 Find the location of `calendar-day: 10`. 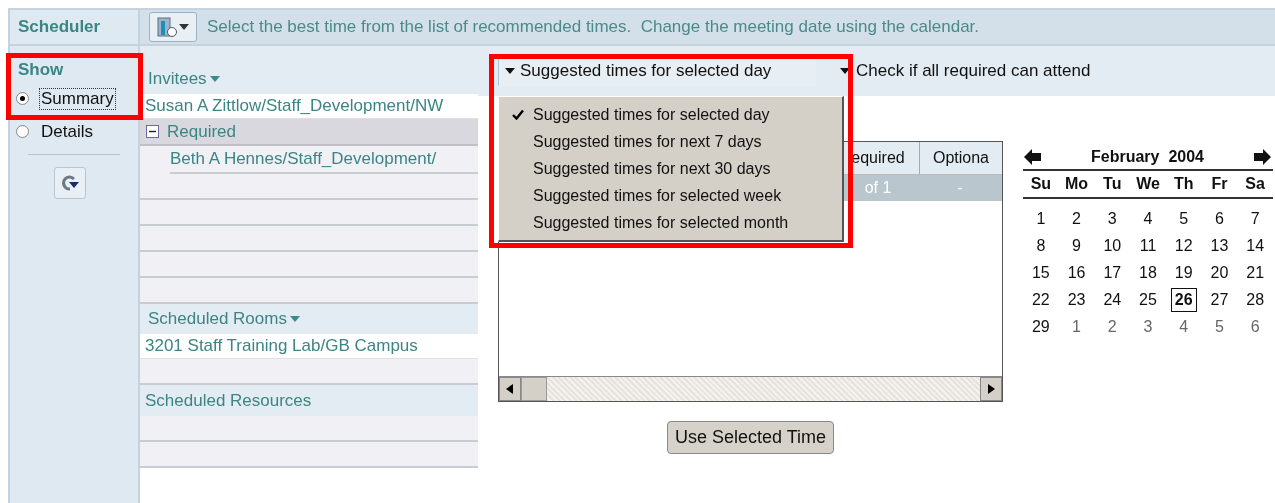

calendar-day: 10 is located at coordinates (1112, 246).